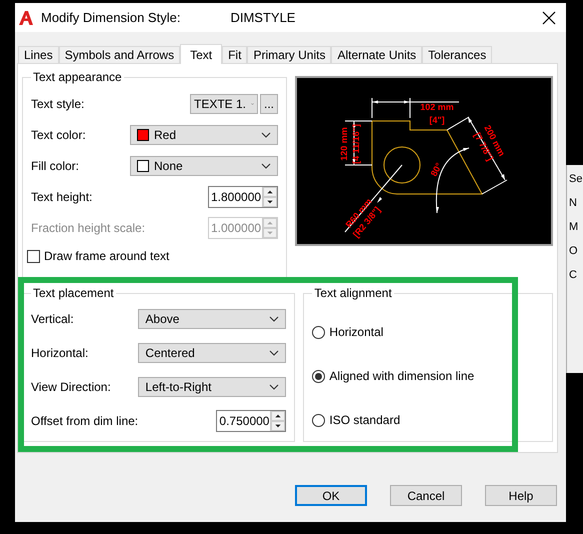  Describe the element at coordinates (549, 17) in the screenshot. I see `close-icon` at that location.